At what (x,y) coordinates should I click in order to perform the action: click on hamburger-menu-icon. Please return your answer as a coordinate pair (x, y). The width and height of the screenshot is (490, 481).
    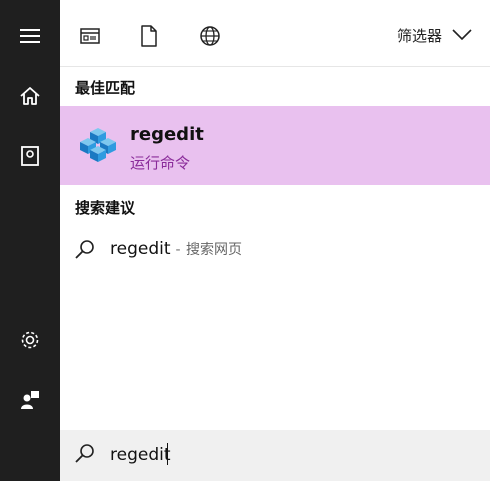
    Looking at the image, I should click on (30, 36).